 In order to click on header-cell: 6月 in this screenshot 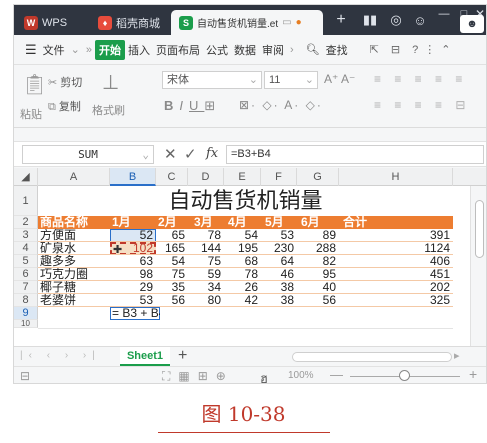, I will do `click(320, 222)`.